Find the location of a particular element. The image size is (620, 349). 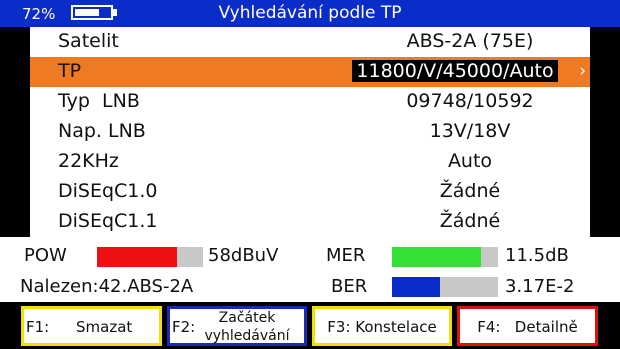

setting-label: DiSEqC1.1 is located at coordinates (108, 221).